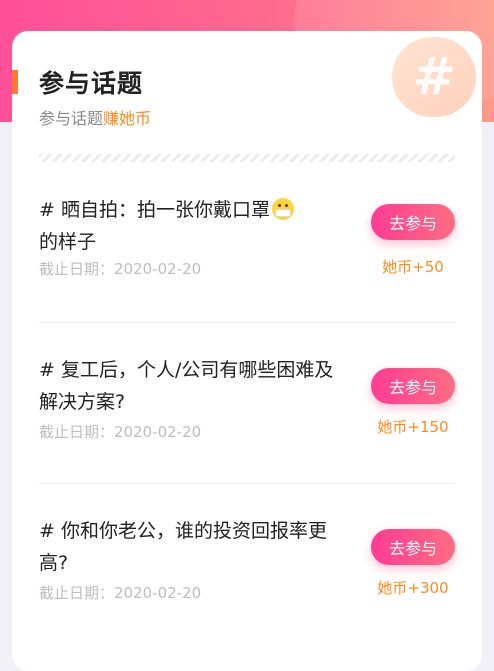 This screenshot has height=671, width=494. What do you see at coordinates (413, 427) in the screenshot?
I see `topic-reward: 她币+150` at bounding box center [413, 427].